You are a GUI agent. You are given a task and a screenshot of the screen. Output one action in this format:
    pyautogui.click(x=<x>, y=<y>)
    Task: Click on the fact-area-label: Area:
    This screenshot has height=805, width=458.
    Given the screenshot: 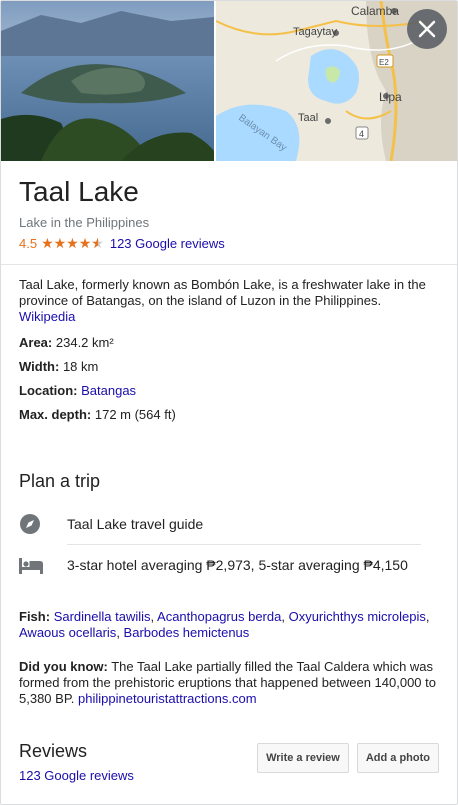 What is the action you would take?
    pyautogui.click(x=36, y=342)
    